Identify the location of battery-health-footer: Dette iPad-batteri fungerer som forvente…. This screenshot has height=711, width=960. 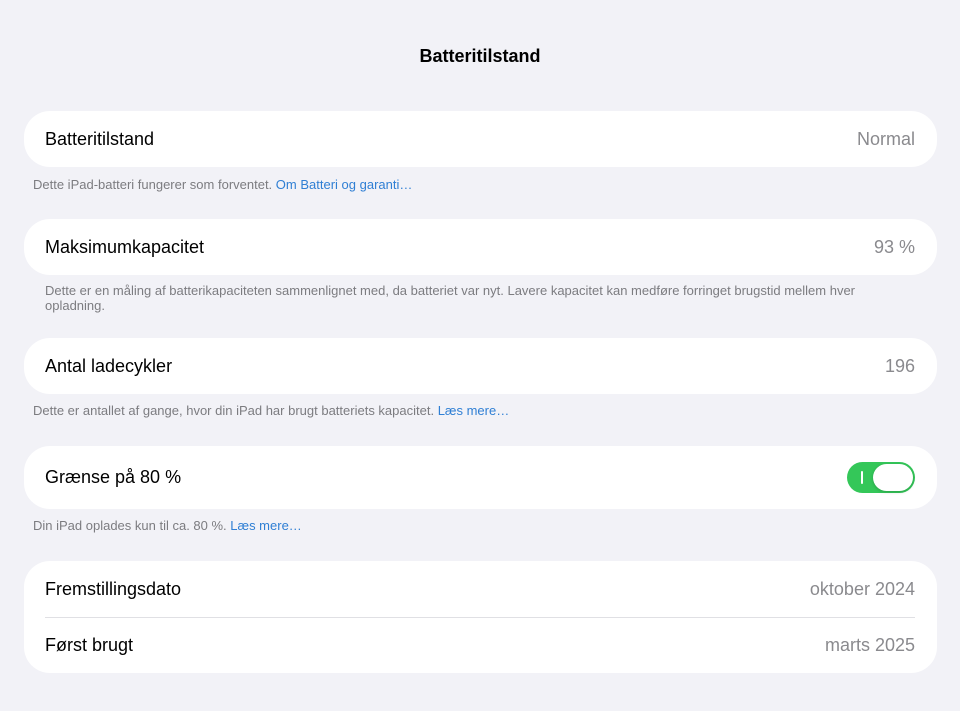
(473, 184).